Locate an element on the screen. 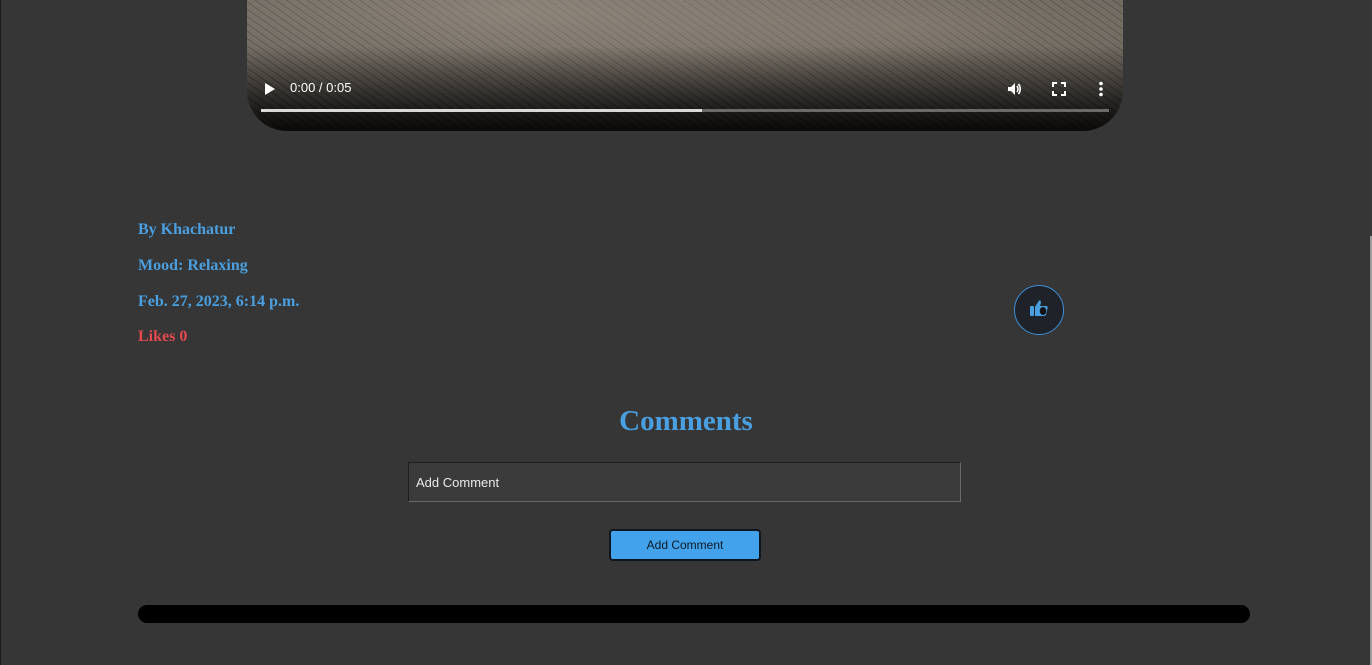  likes-count: Likes 0 is located at coordinates (163, 336).